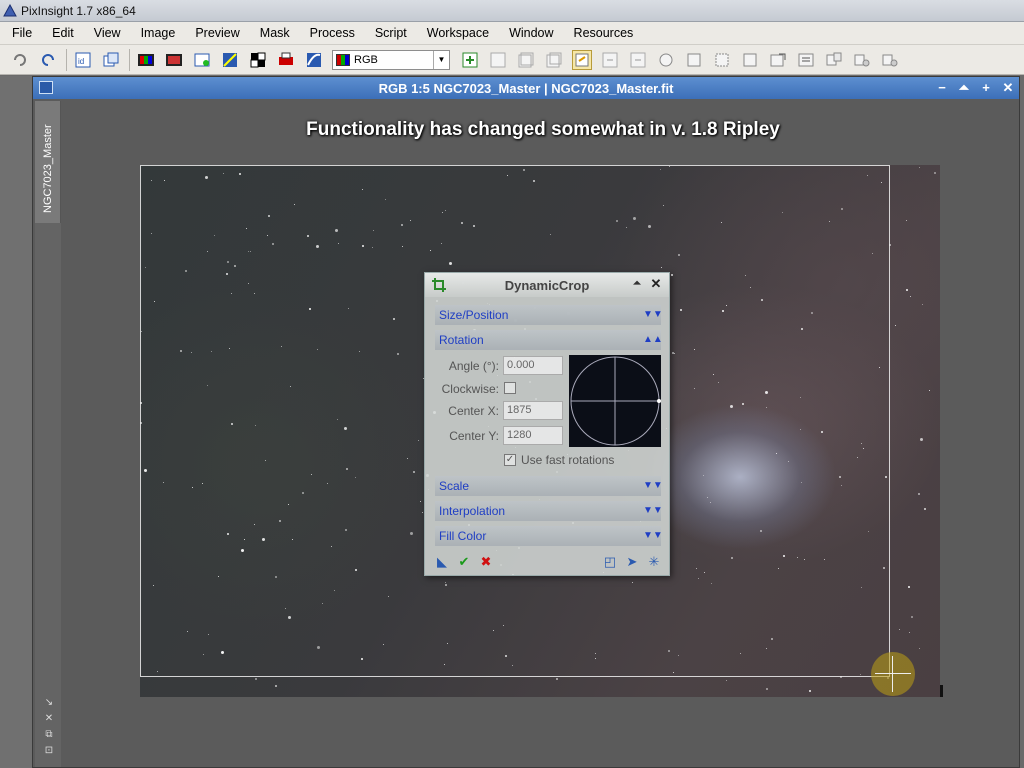 The image size is (1024, 768). I want to click on rgb-swatch-icon, so click(343, 59).